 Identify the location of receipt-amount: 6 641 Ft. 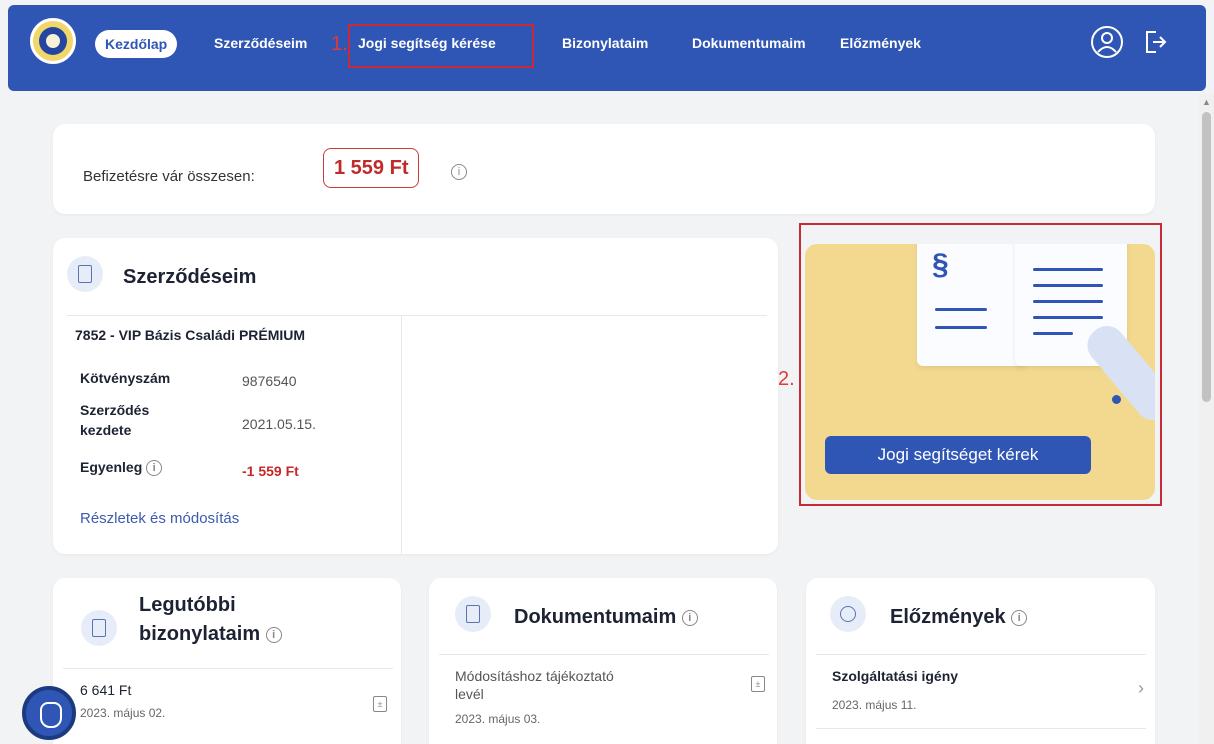
(106, 690).